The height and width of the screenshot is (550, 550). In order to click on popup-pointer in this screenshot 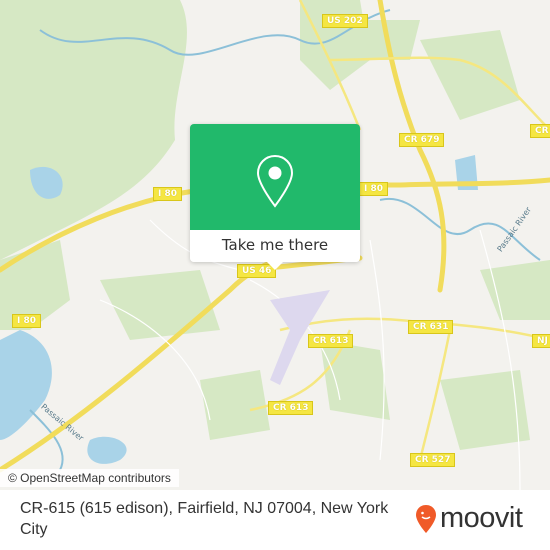, I will do `click(275, 265)`.